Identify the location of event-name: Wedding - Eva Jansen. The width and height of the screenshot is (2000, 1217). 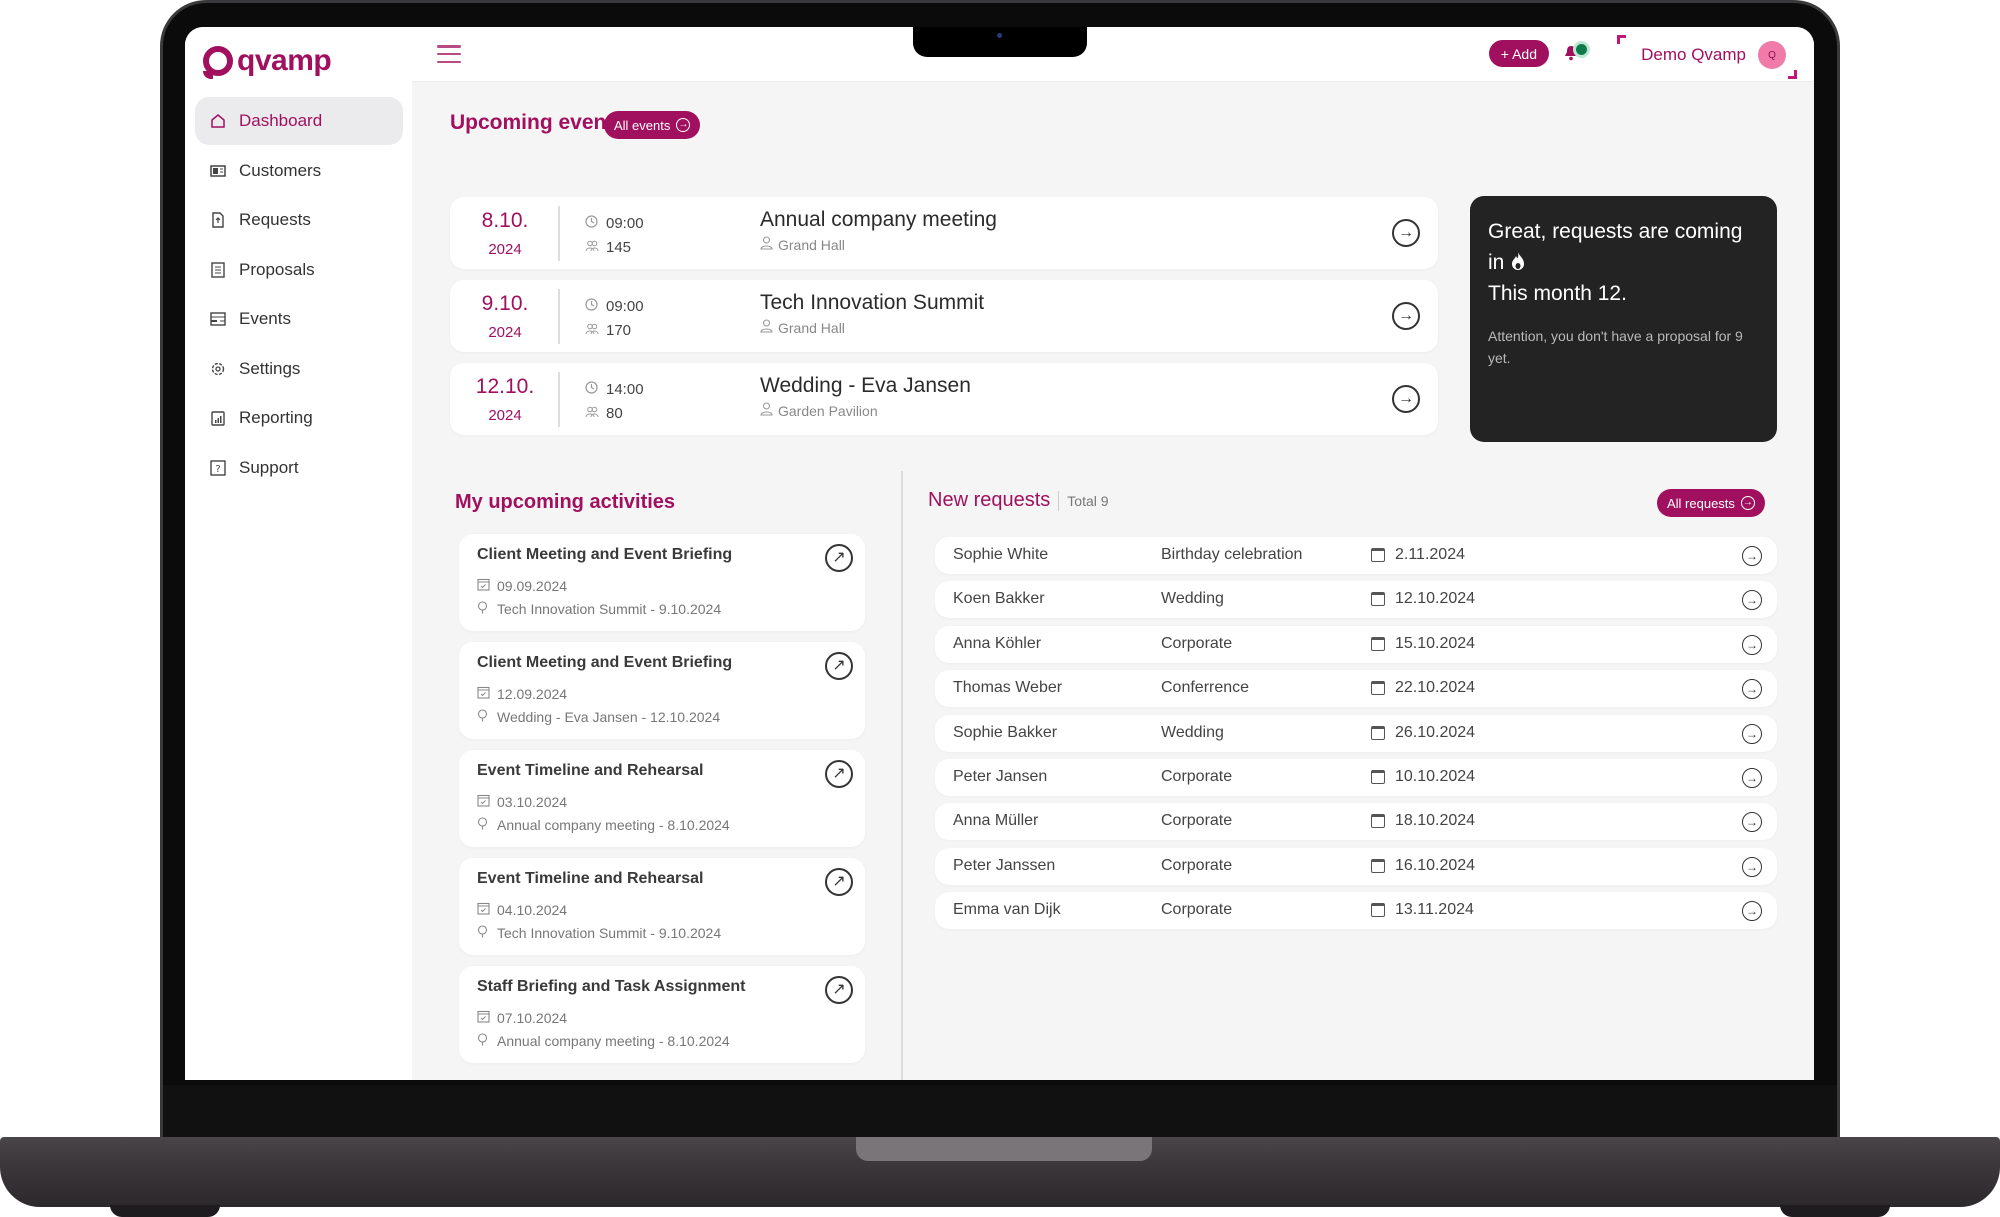
(865, 385).